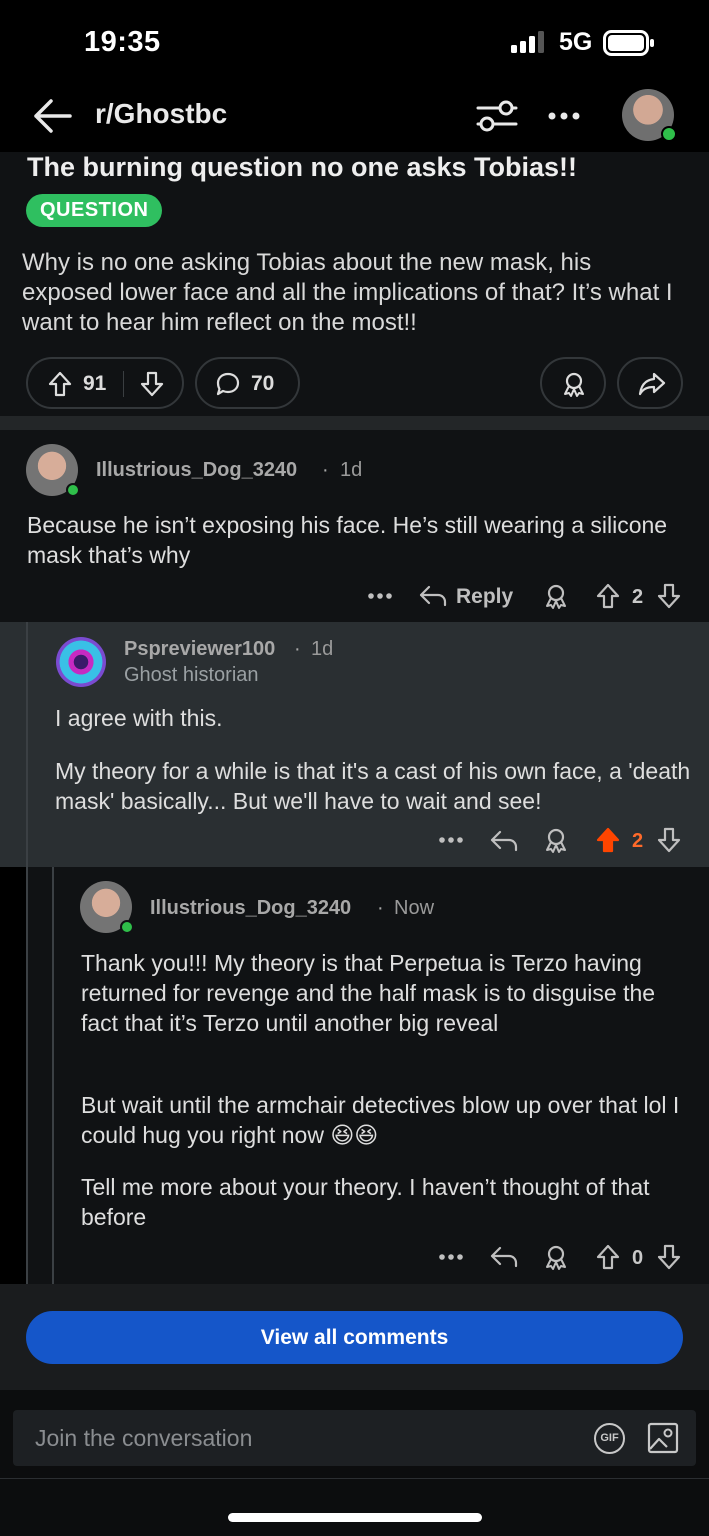  I want to click on image-upload-icon, so click(663, 1438).